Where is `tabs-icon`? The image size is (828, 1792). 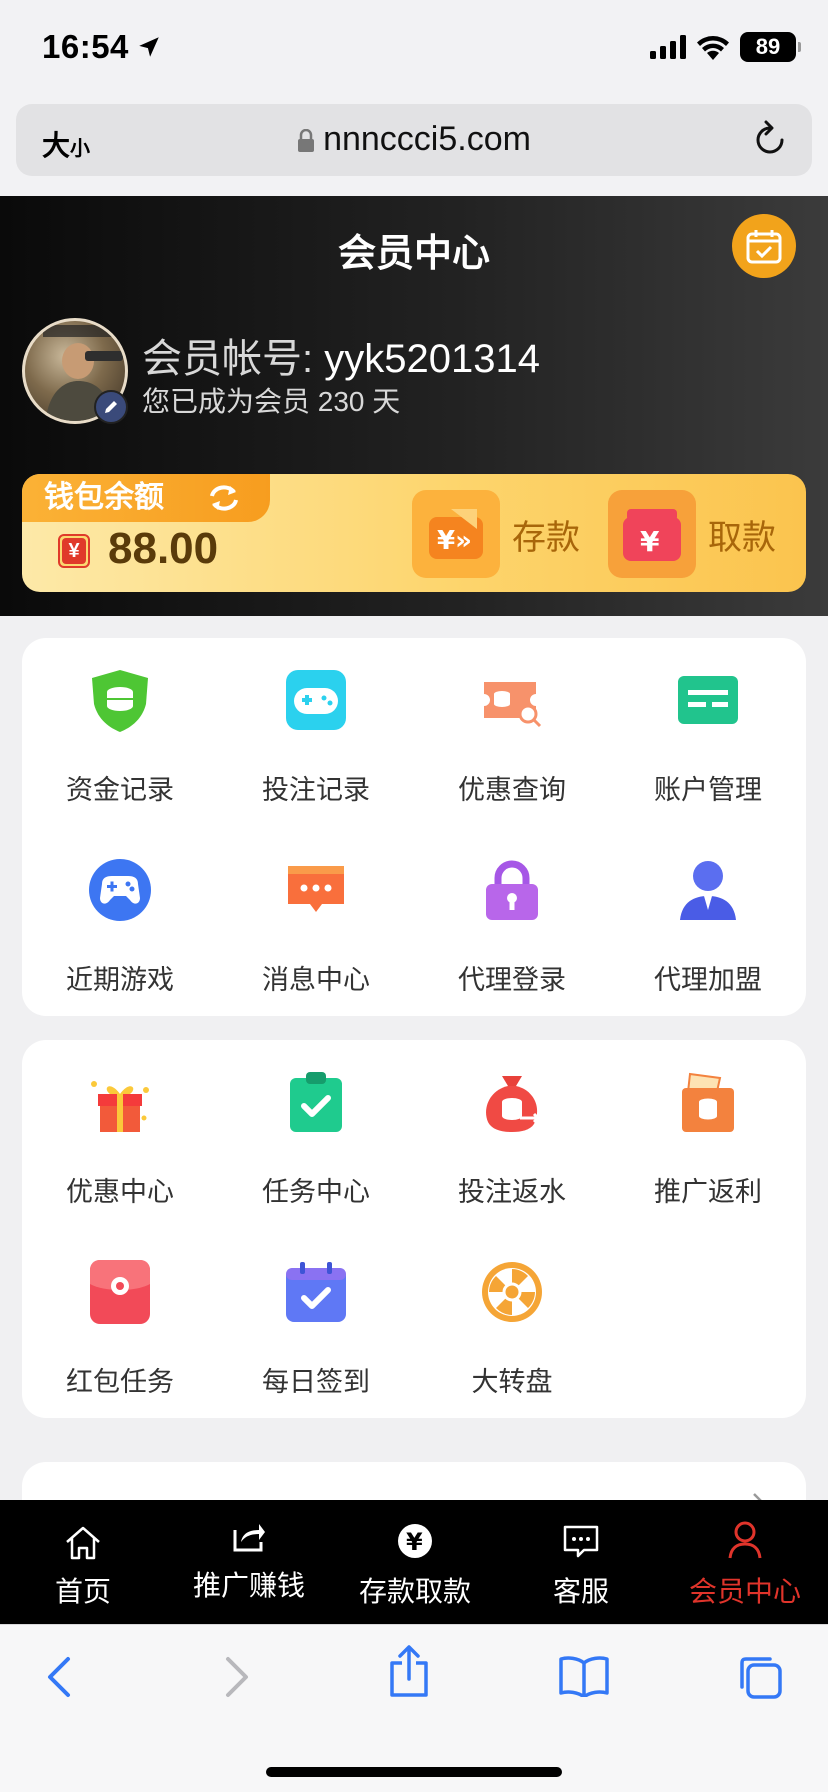 tabs-icon is located at coordinates (760, 1677).